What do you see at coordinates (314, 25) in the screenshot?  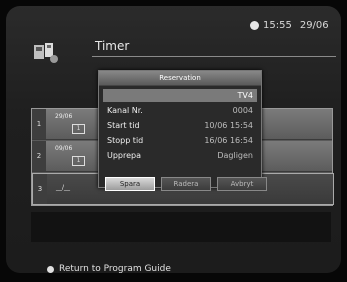 I see `clock-date: 29/06` at bounding box center [314, 25].